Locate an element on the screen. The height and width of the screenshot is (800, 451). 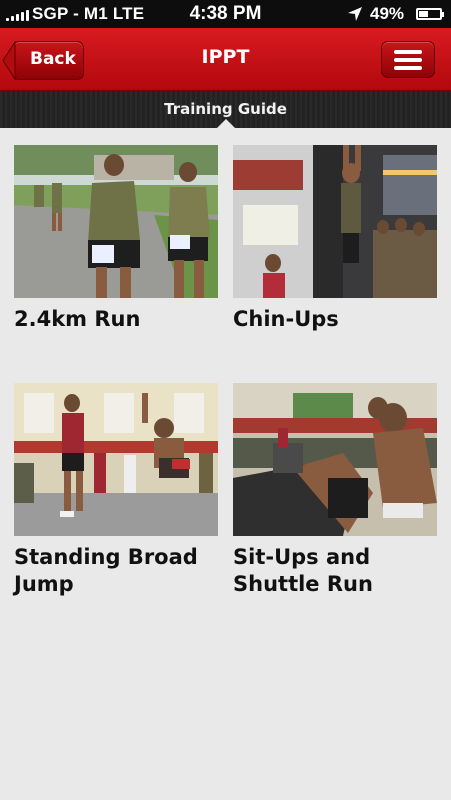
menu-button is located at coordinates (408, 59).